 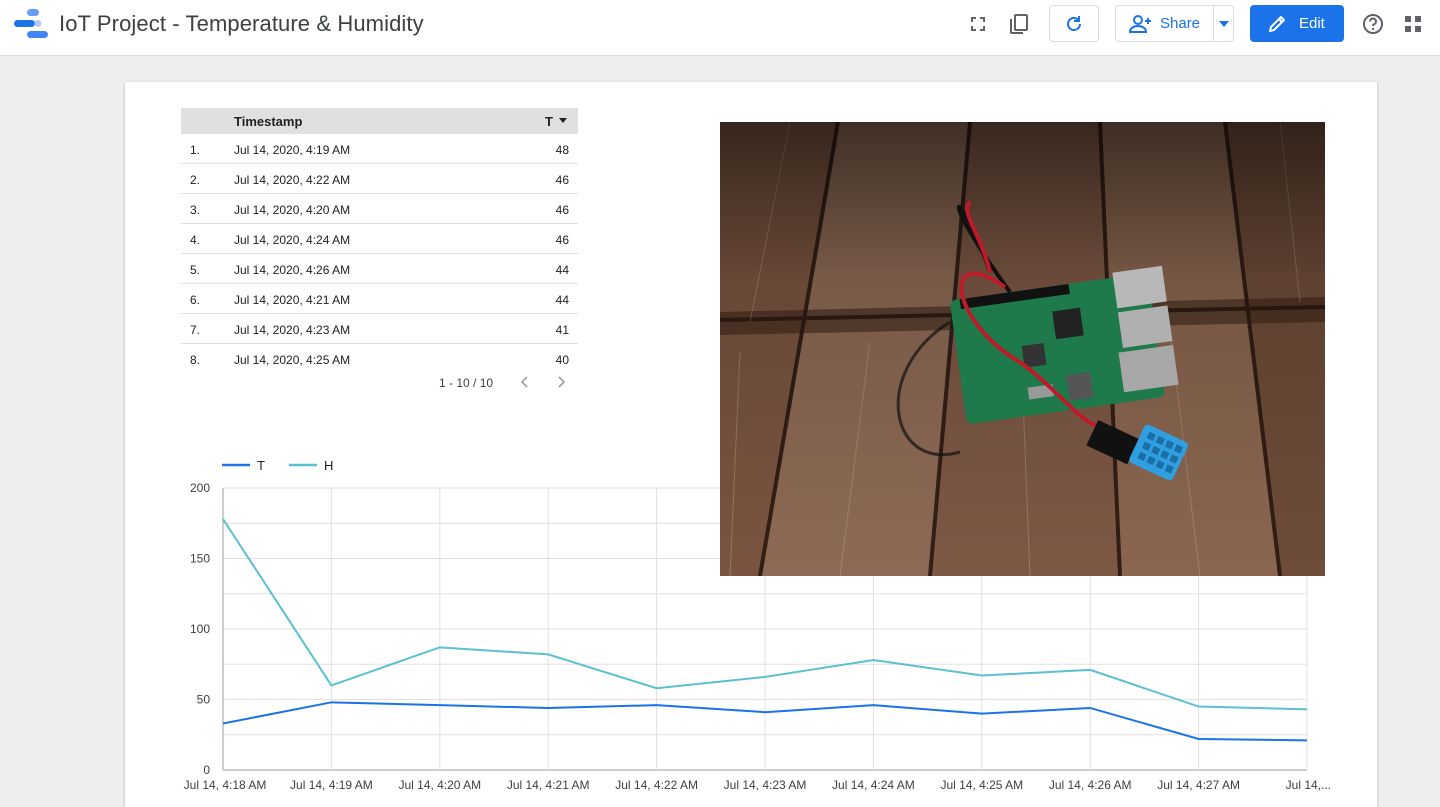 I want to click on legend-label-H: H, so click(x=328, y=465).